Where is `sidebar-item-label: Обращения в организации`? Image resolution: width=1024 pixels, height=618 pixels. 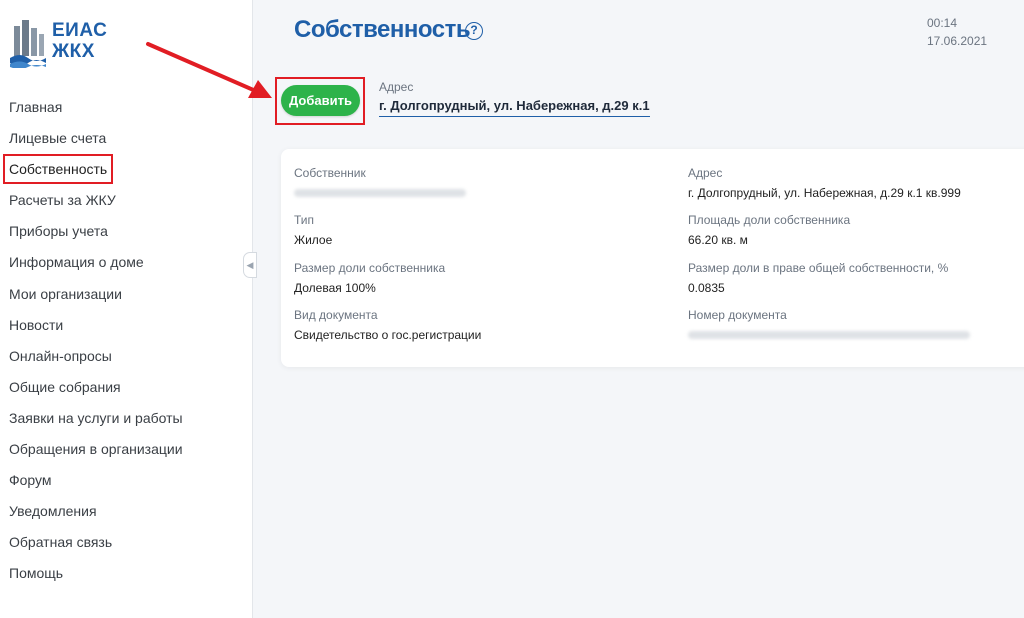
sidebar-item-label: Обращения в организации is located at coordinates (96, 449).